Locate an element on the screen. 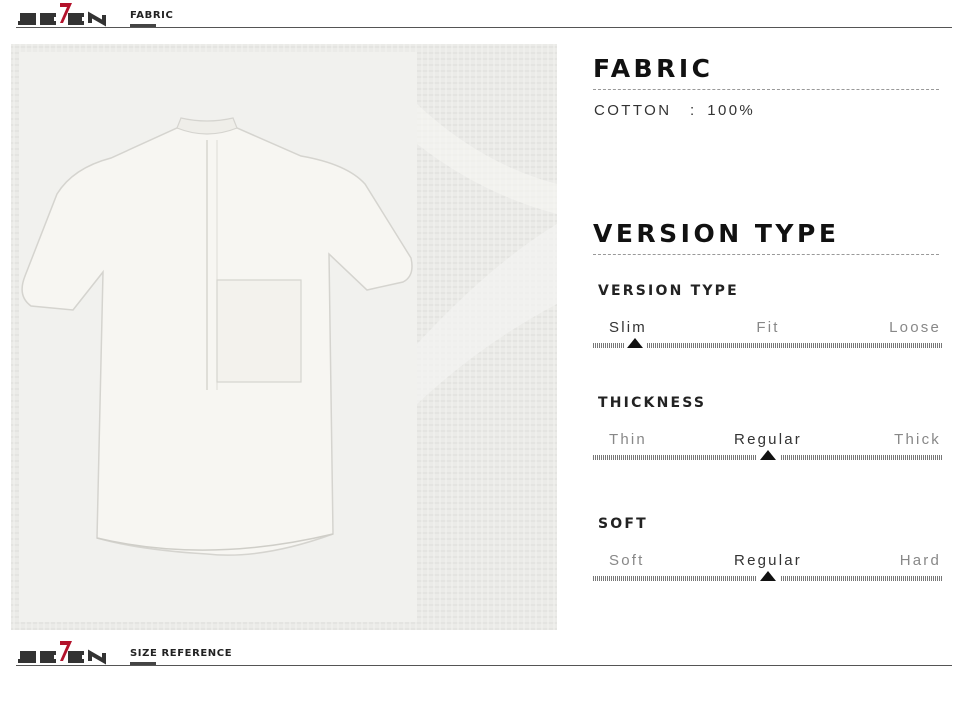 This screenshot has width=960, height=702. option-label: Loose is located at coordinates (915, 327).